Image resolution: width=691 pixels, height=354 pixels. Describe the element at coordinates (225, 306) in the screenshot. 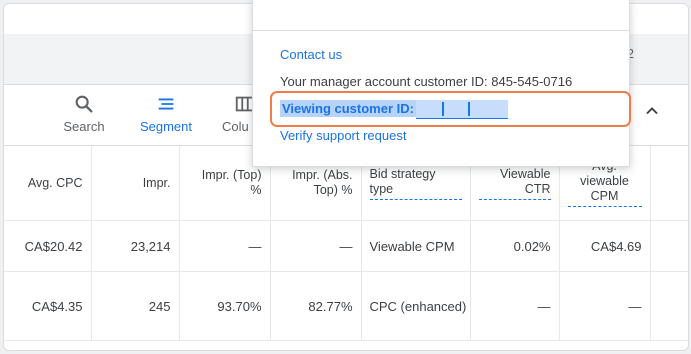

I see `cell-impr-top: 93.70%` at that location.